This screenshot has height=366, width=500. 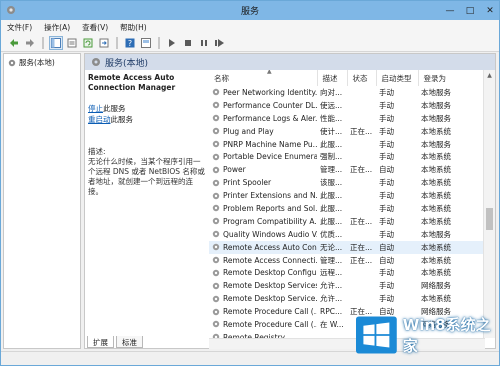 I want to click on table-row: Remote Desktop Configu... 远程... 手动 本地系统, so click(x=347, y=272).